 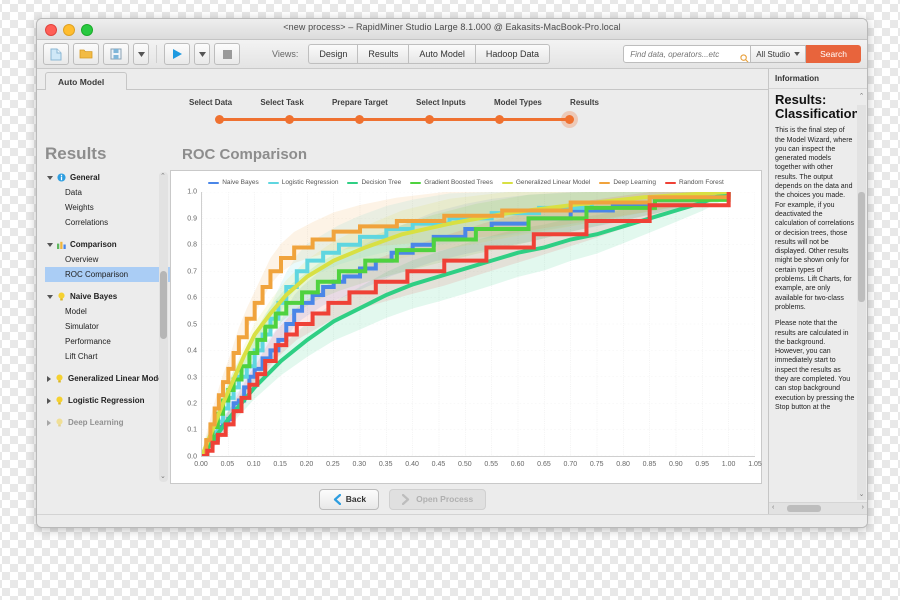 I want to click on tab-auto-model: Auto Model, so click(x=441, y=54).